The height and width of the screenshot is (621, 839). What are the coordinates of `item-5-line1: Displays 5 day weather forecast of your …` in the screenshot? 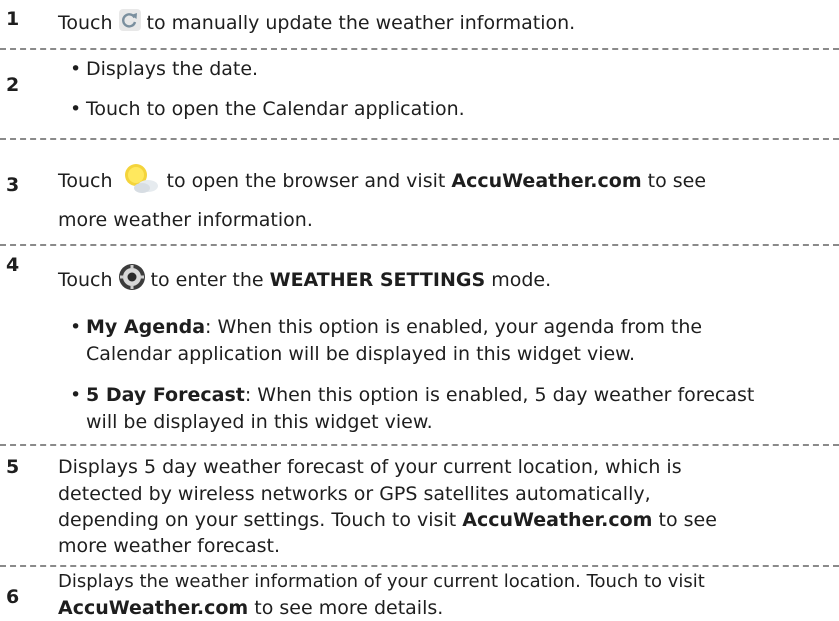 It's located at (370, 467).